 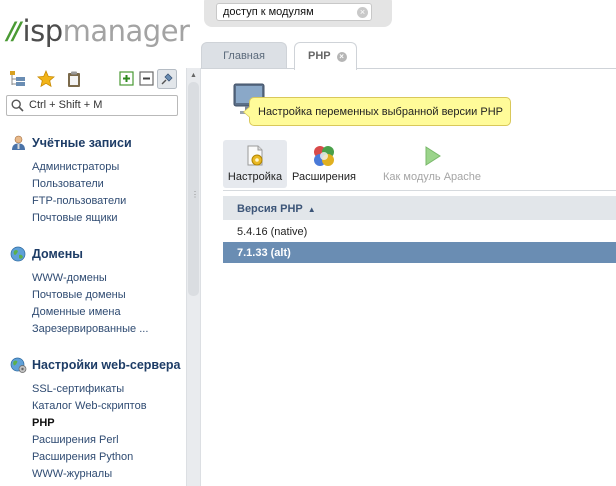 What do you see at coordinates (79, 201) in the screenshot?
I see `sidebar-item-ftp-users: FTP-пользователи` at bounding box center [79, 201].